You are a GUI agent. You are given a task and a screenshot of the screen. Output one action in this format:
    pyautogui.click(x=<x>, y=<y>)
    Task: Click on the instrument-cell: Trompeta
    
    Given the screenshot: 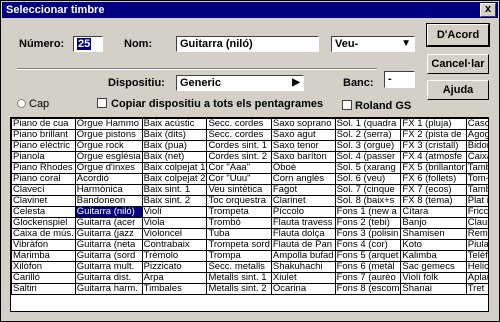 What is the action you would take?
    pyautogui.click(x=239, y=212)
    